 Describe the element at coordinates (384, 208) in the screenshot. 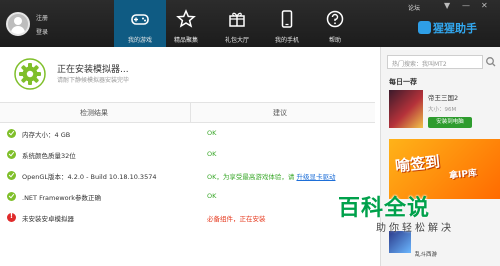

I see `watermark-title: 百科全说` at that location.